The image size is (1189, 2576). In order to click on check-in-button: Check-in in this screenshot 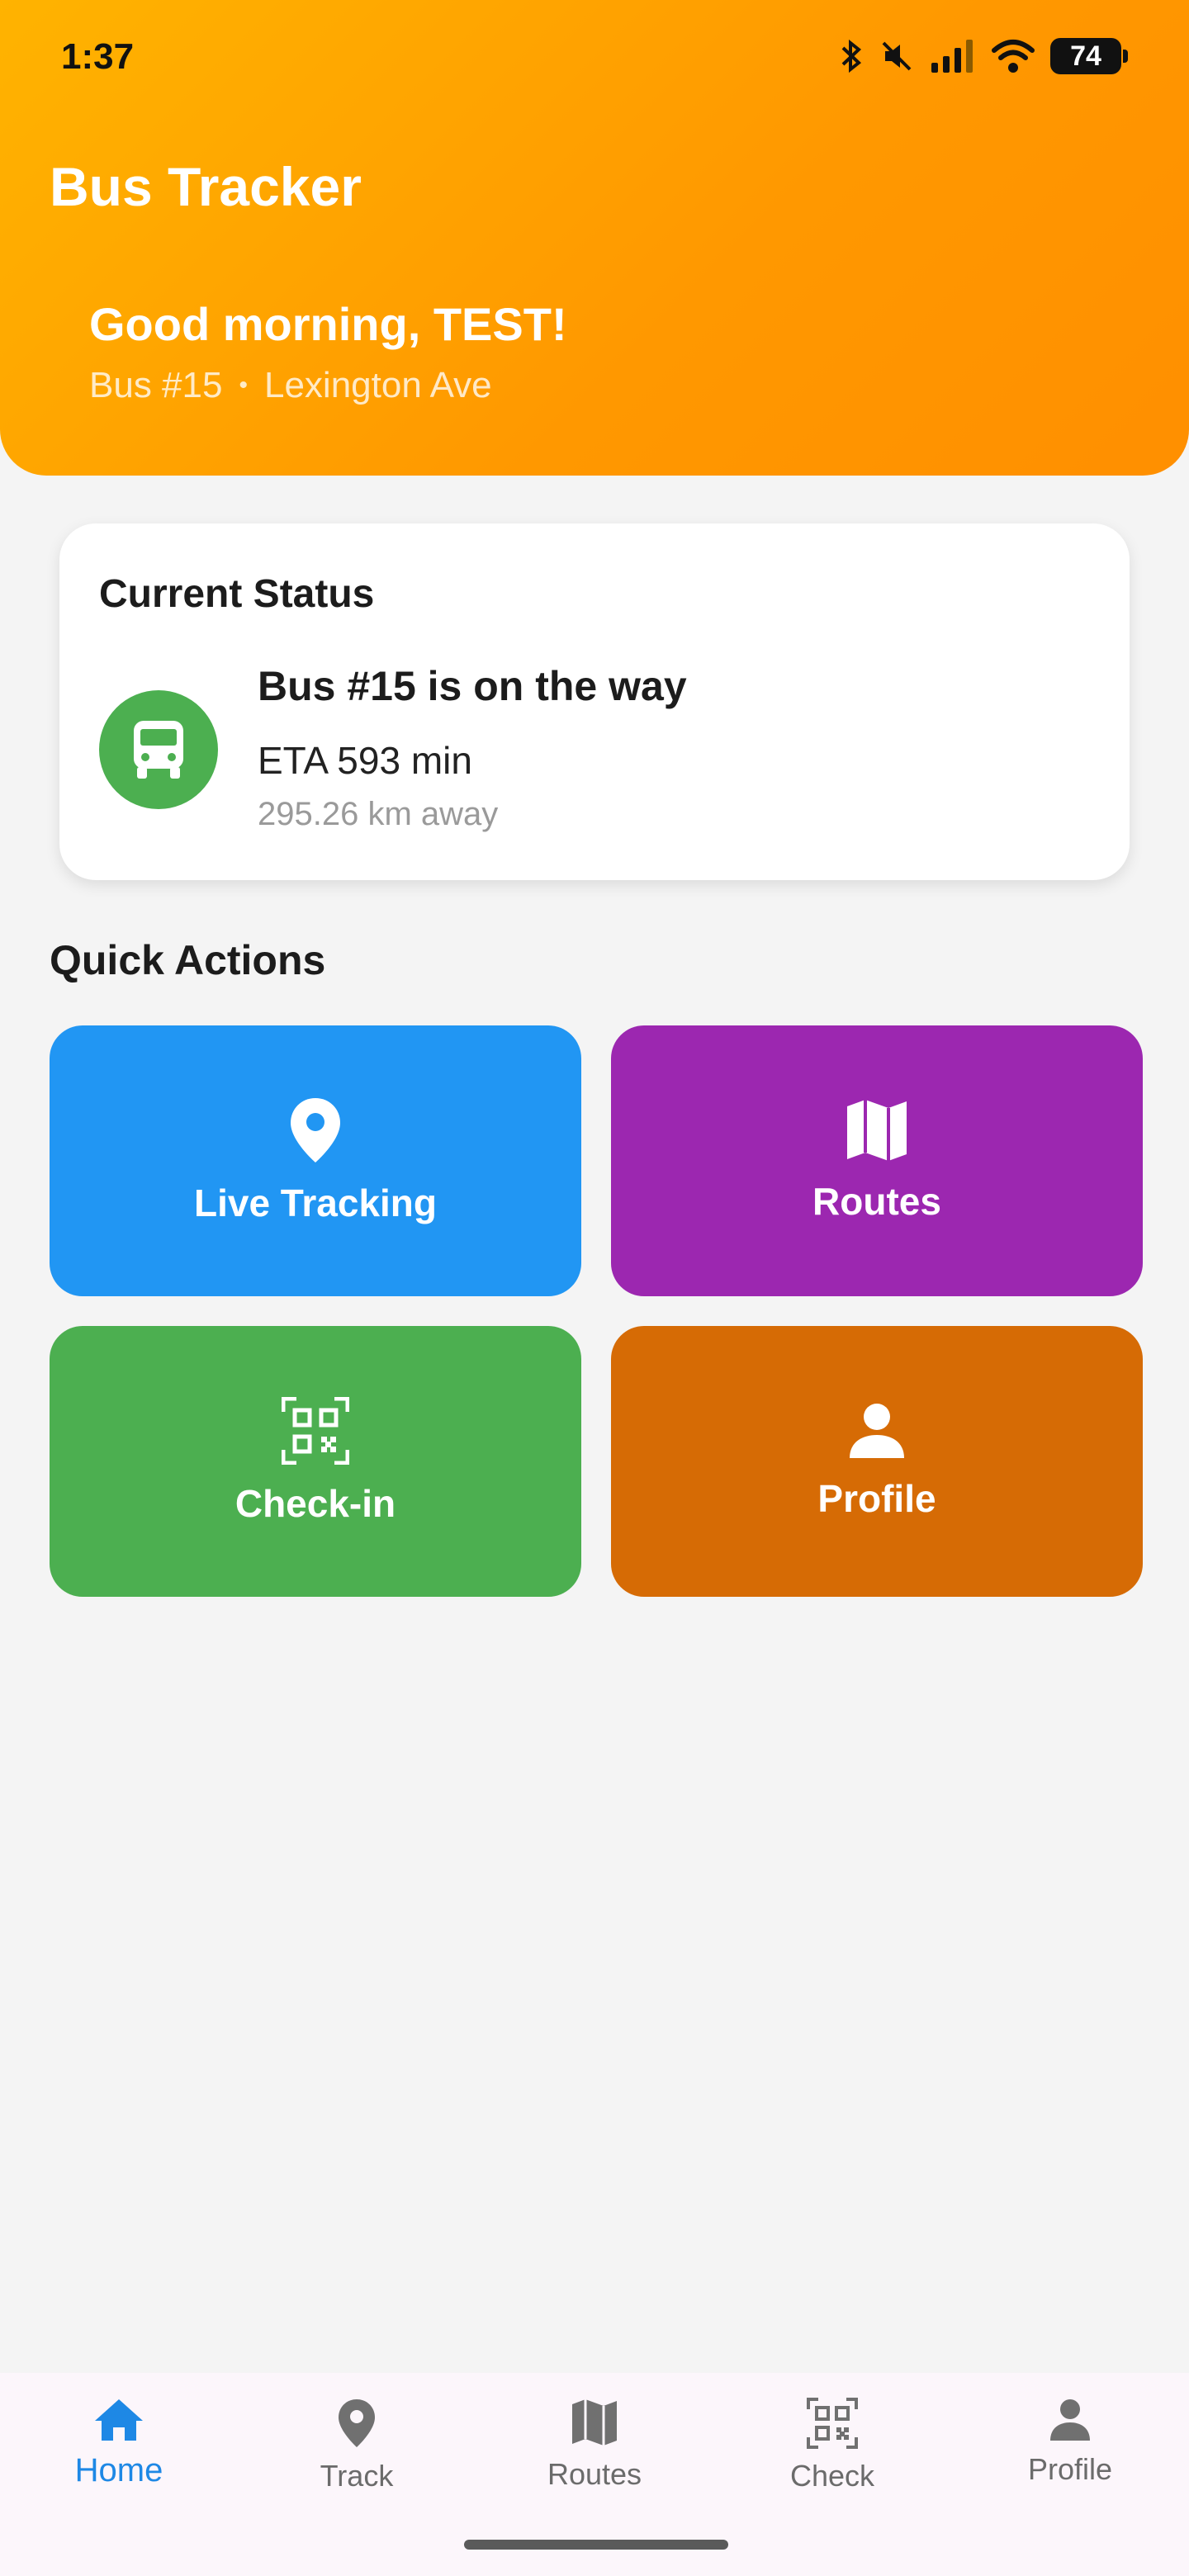, I will do `click(315, 1461)`.